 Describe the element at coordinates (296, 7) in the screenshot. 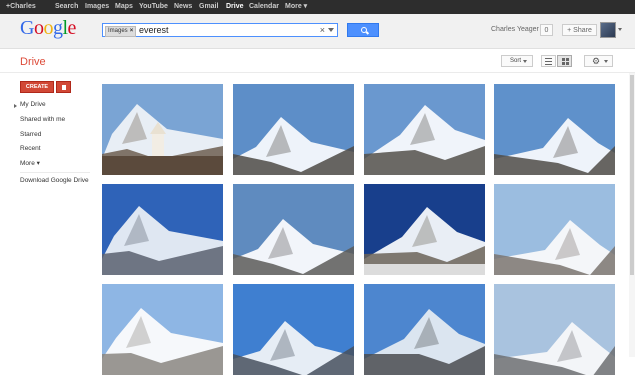

I see `bar-link-more: More ▾` at that location.